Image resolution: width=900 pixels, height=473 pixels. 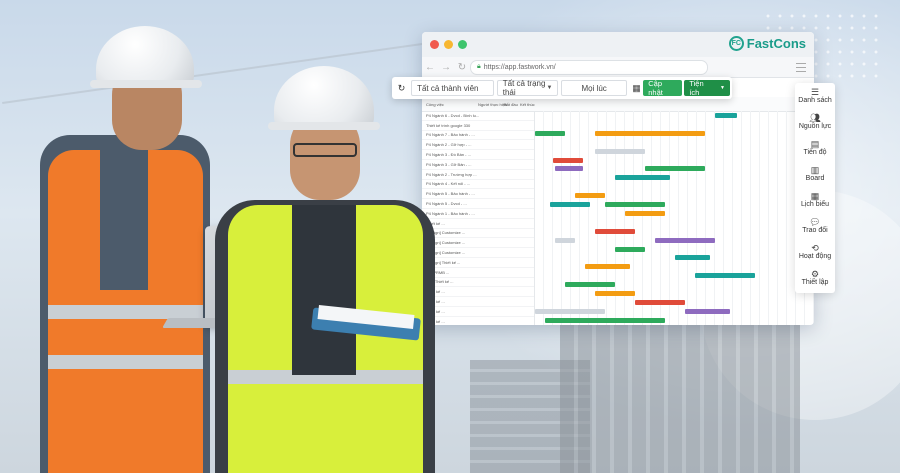 I want to click on building-under-construction, so click(x=680, y=396).